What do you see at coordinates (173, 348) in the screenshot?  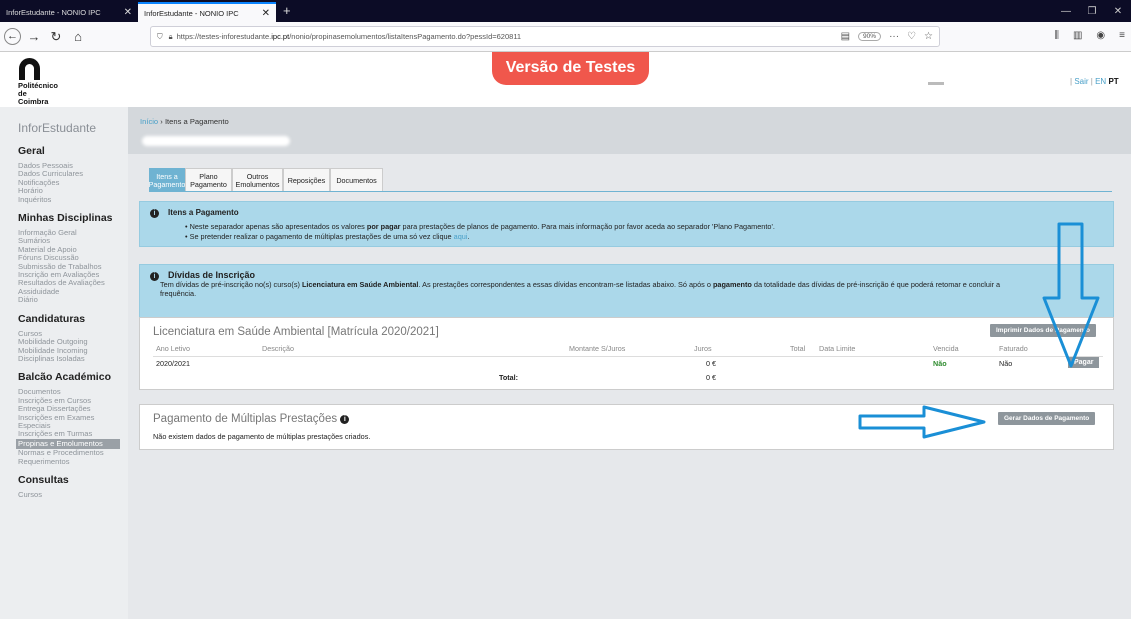 I see `col-header: Ano Letivo` at bounding box center [173, 348].